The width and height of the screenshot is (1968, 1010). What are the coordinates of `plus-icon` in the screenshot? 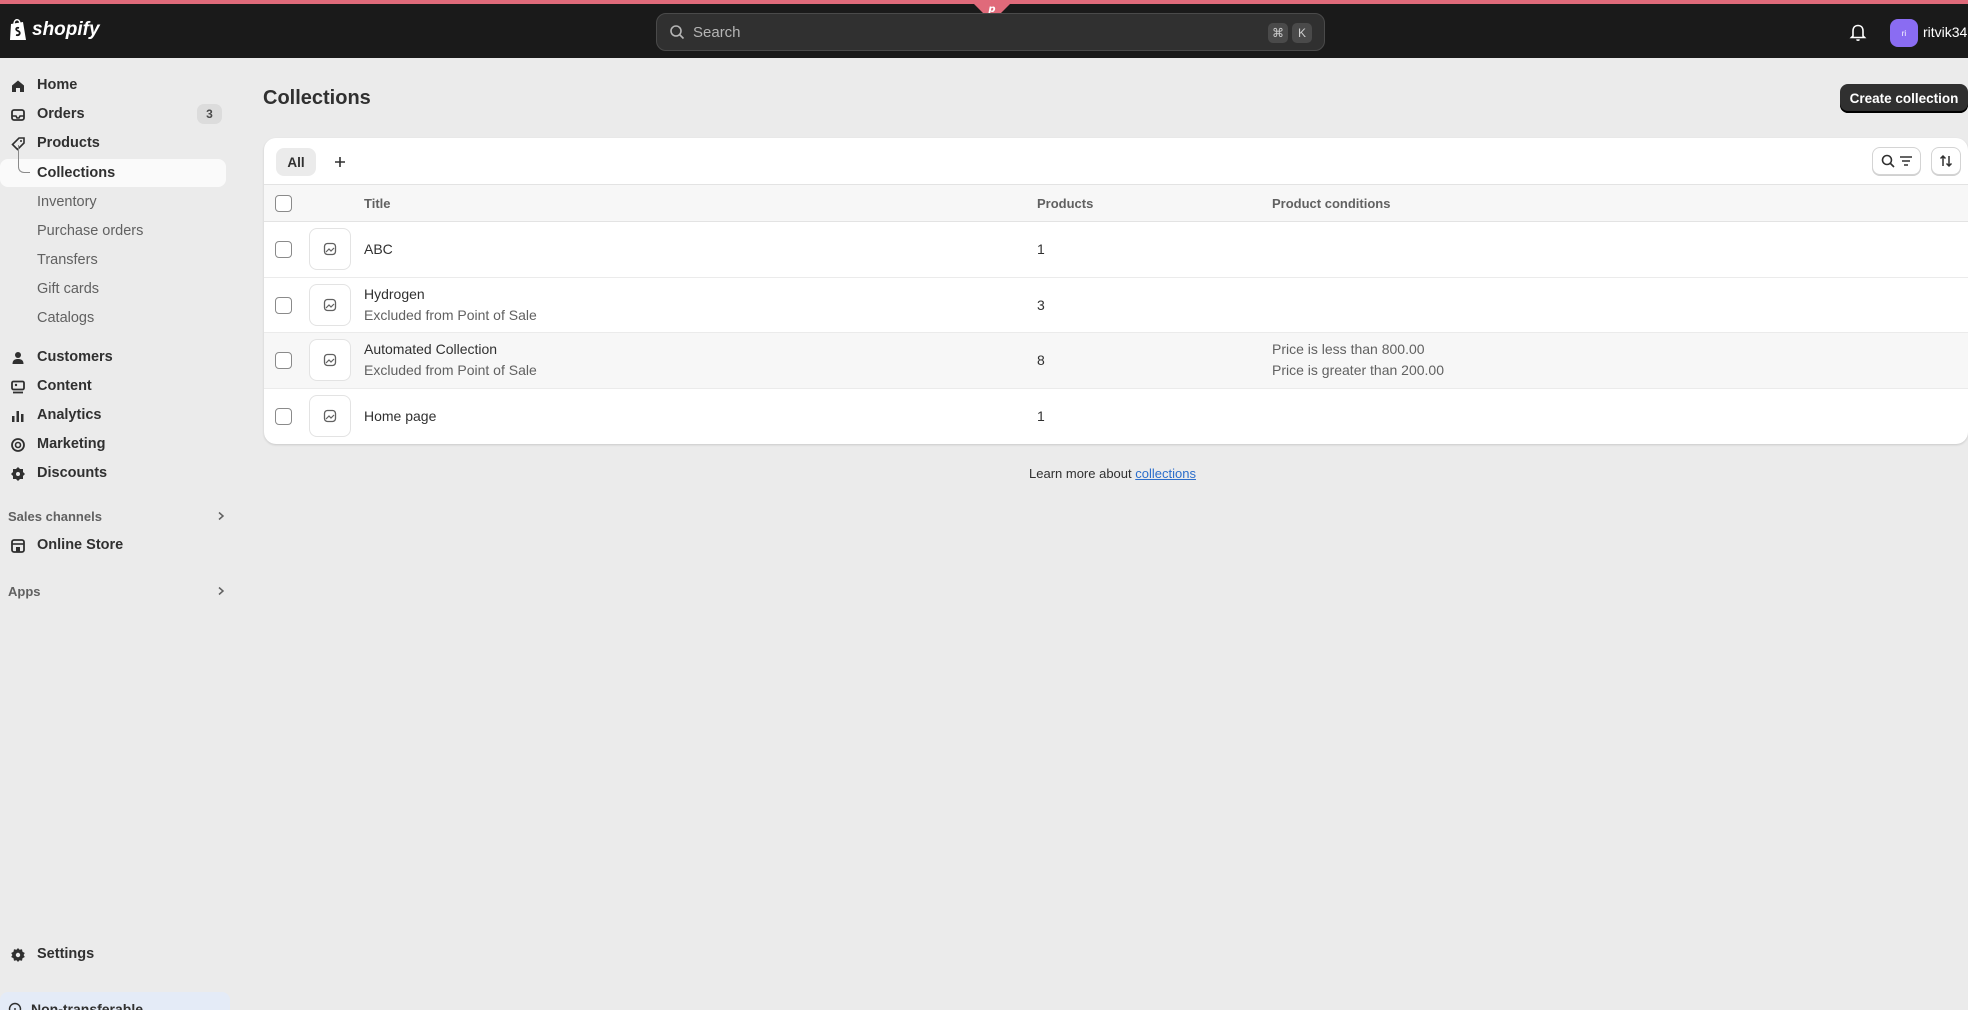 It's located at (340, 162).